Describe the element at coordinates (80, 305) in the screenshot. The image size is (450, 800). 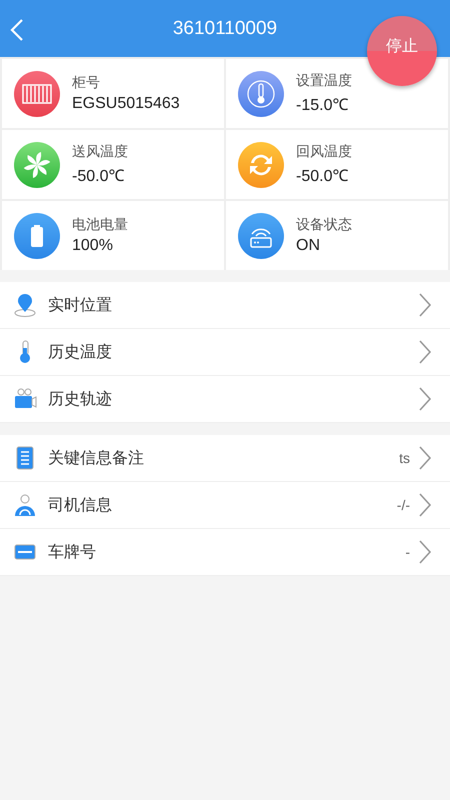
I see `menu-label: 实时位置` at that location.